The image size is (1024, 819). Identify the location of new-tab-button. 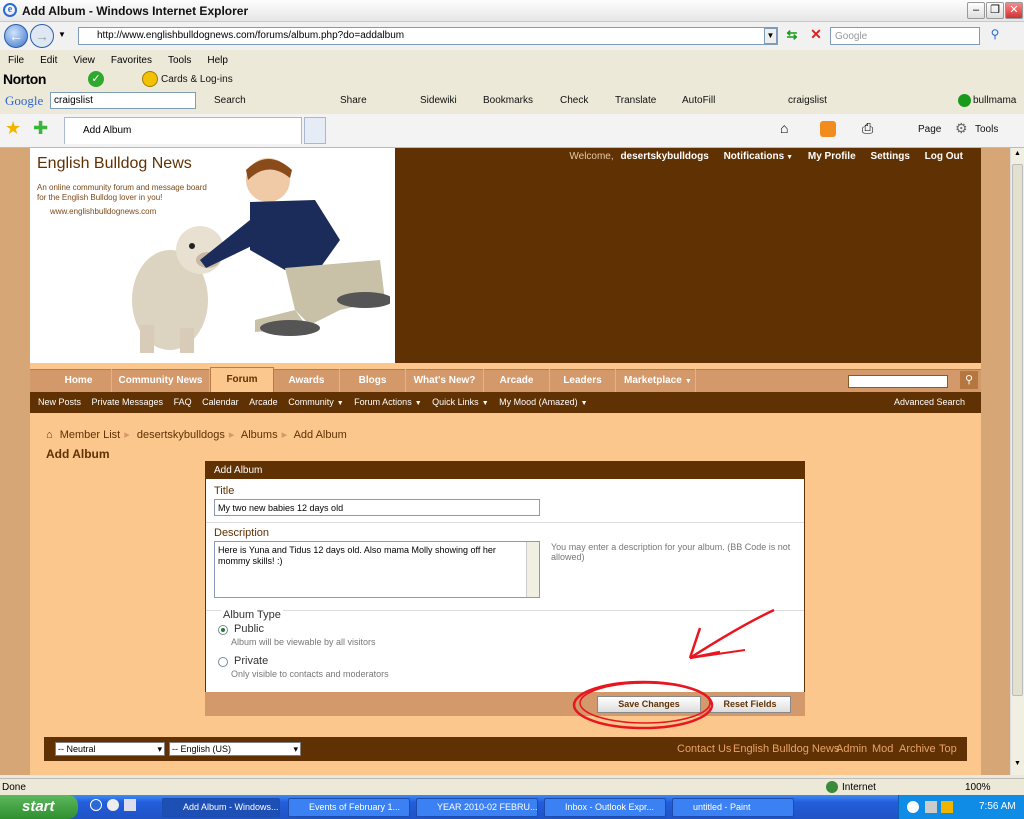
(315, 130).